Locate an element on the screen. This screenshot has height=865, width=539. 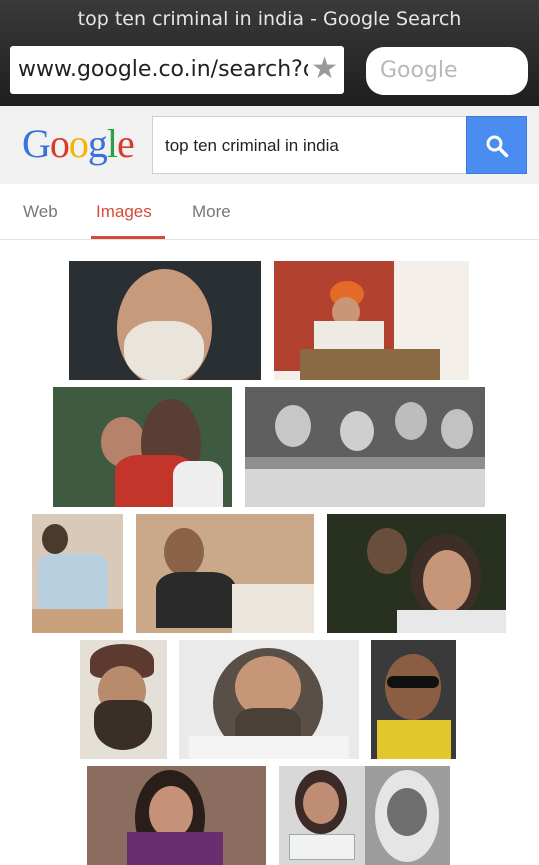
magnifier-icon is located at coordinates (497, 146).